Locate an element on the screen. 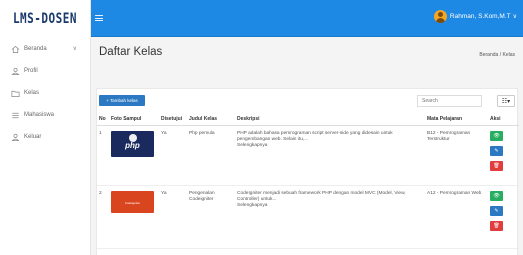  top-bar: LMS-DOSEN Rahman, S.Kom,M.T ∨ is located at coordinates (261, 18).